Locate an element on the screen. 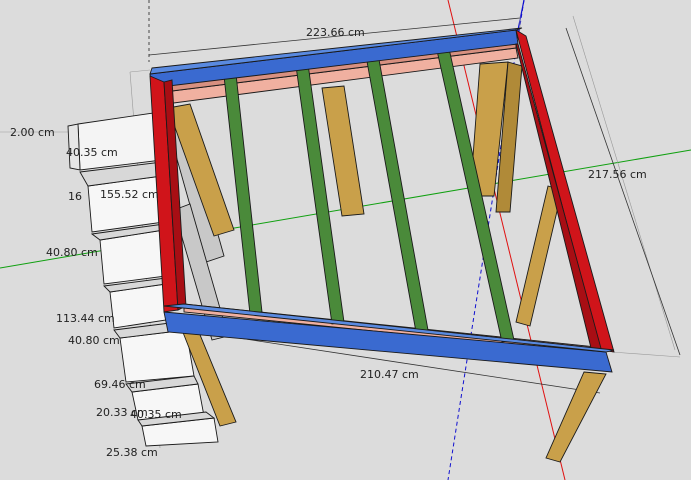  dim-right-depth: 217.56 cm is located at coordinates (617, 174).